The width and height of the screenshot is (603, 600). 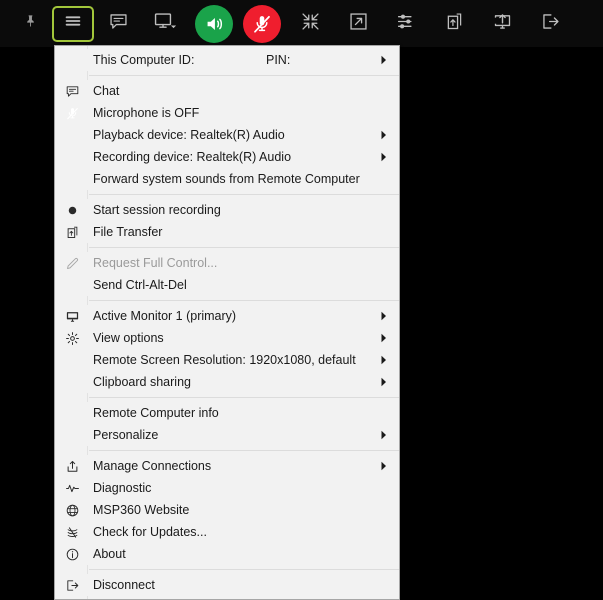 I want to click on identity-group: This Computer ID: PIN:, so click(x=227, y=58).